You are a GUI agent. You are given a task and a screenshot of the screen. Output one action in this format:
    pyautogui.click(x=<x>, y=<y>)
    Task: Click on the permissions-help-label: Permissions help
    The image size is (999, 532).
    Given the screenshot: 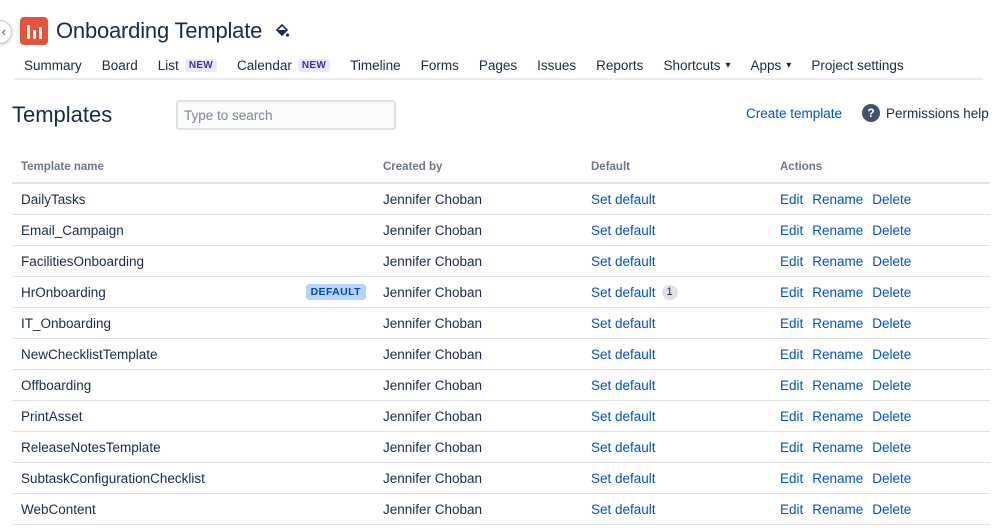 What is the action you would take?
    pyautogui.click(x=937, y=113)
    